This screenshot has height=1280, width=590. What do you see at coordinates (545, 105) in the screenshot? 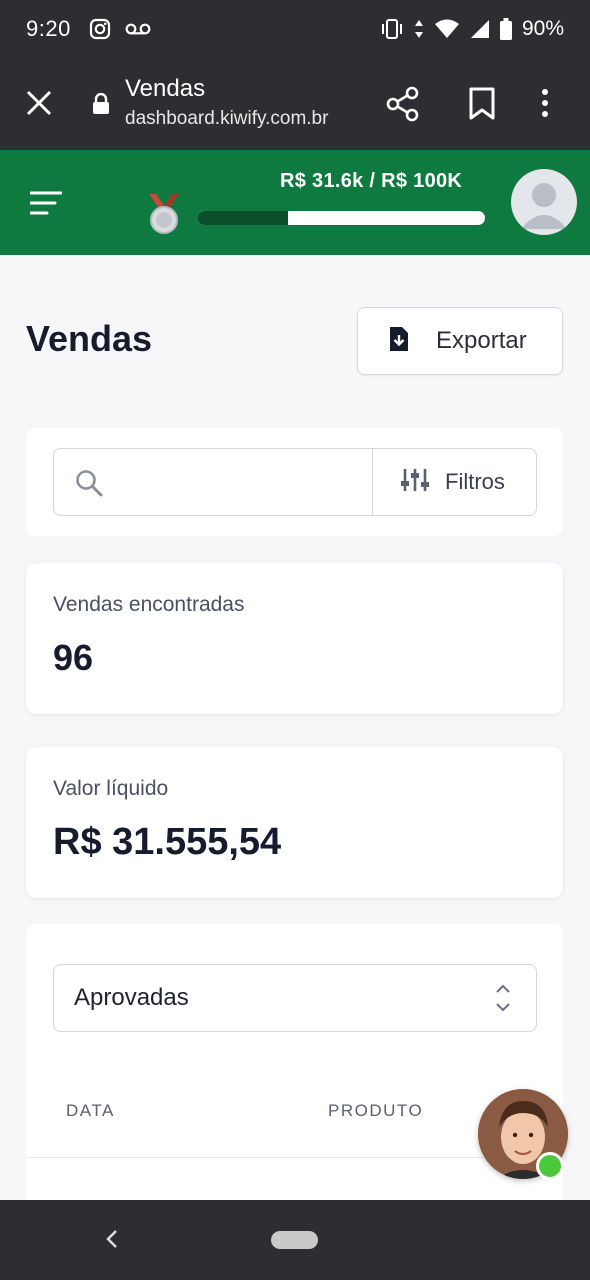
I see `more-vert-icon` at bounding box center [545, 105].